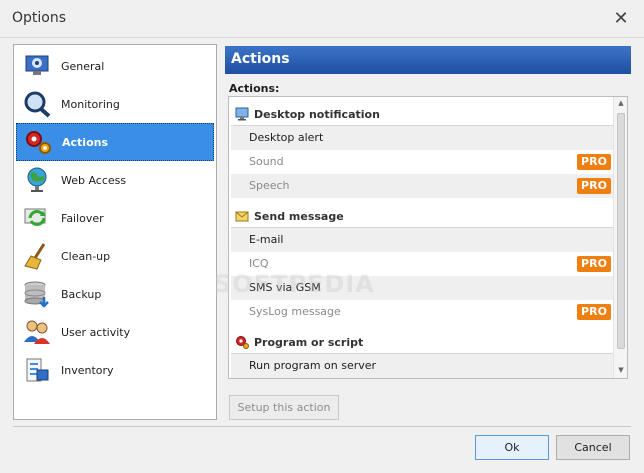 This screenshot has height=473, width=644. What do you see at coordinates (254, 88) in the screenshot?
I see `actions-label: Actions:` at bounding box center [254, 88].